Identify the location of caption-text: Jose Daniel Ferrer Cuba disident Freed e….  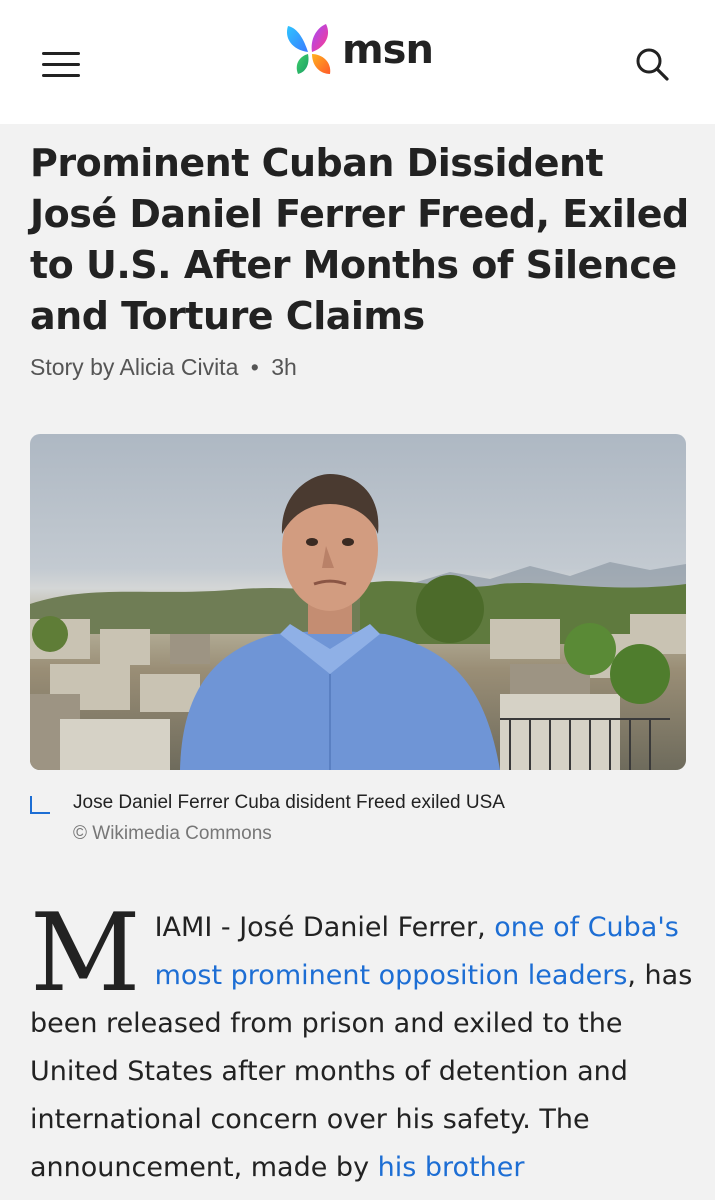
(289, 802).